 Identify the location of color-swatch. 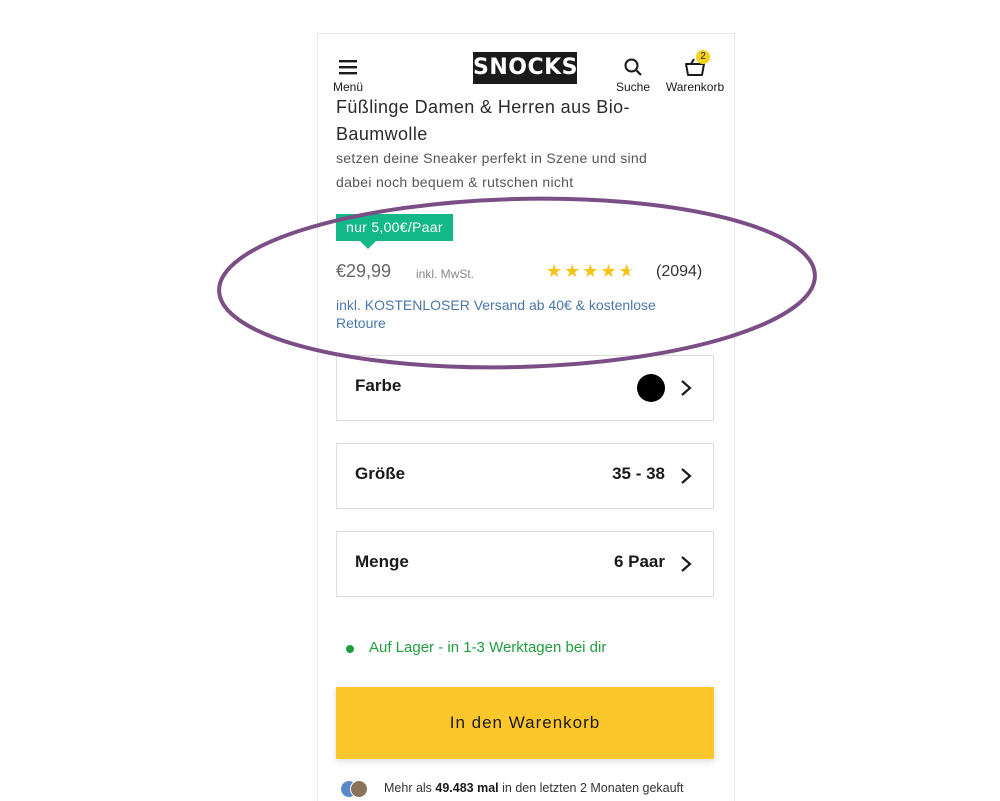
(651, 388).